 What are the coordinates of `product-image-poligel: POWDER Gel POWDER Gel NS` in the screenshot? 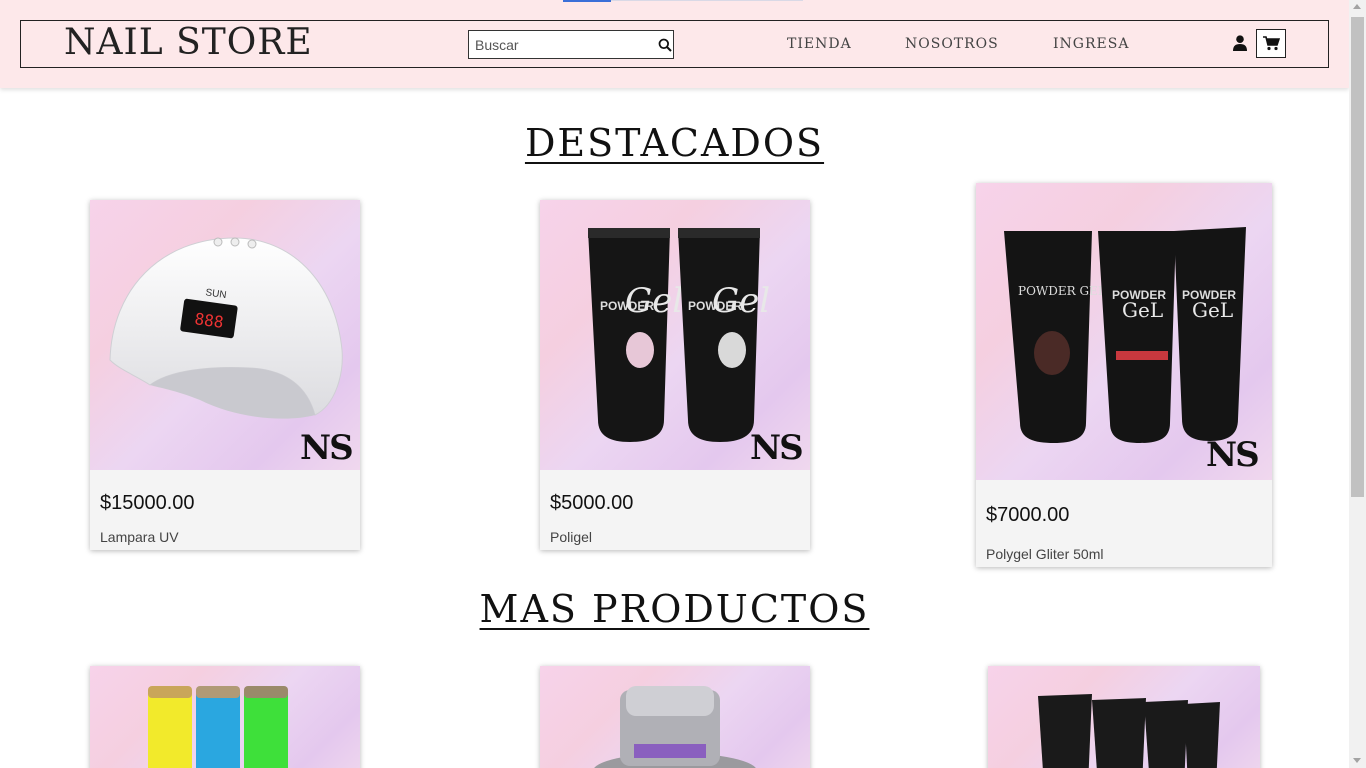 It's located at (675, 335).